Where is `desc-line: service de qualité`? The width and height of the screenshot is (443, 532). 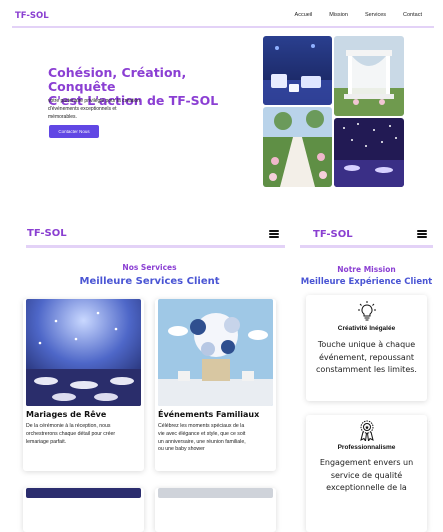 desc-line: service de qualité is located at coordinates (366, 475).